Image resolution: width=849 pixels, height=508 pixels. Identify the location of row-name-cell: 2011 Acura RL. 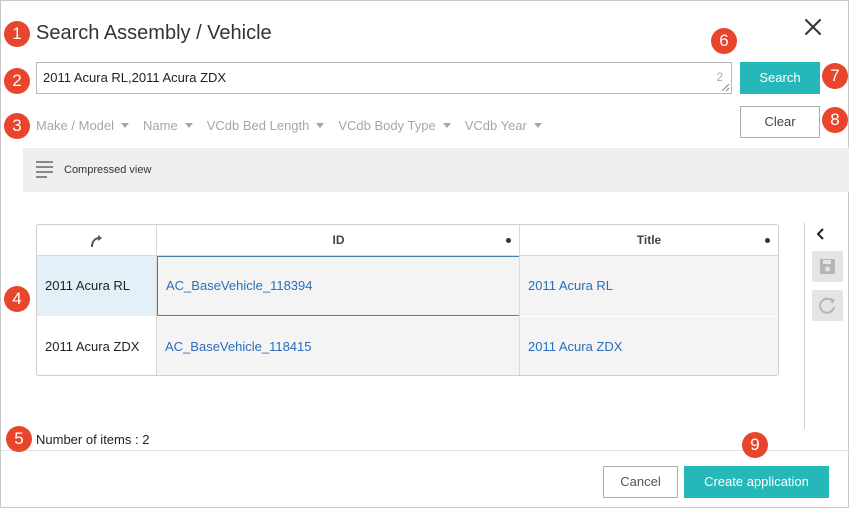
(97, 286).